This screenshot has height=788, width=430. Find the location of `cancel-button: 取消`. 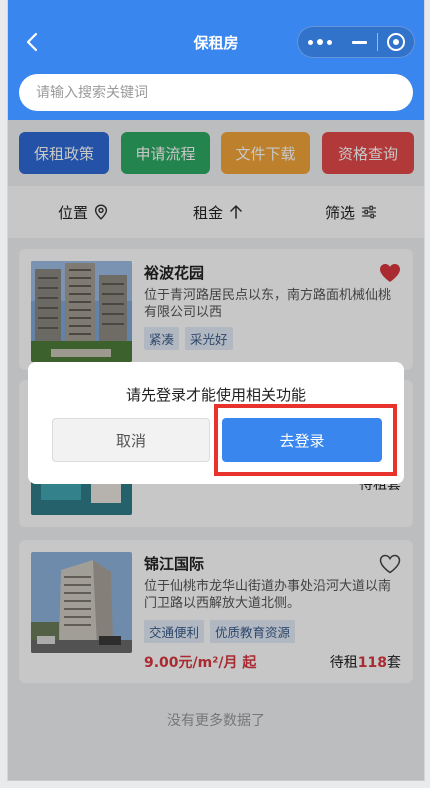

cancel-button: 取消 is located at coordinates (131, 440).